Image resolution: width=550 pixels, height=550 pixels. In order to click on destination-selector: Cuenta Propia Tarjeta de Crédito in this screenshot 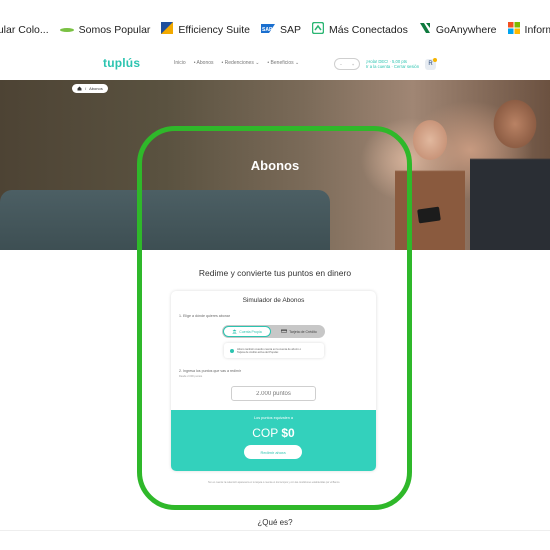, I will do `click(273, 331)`.